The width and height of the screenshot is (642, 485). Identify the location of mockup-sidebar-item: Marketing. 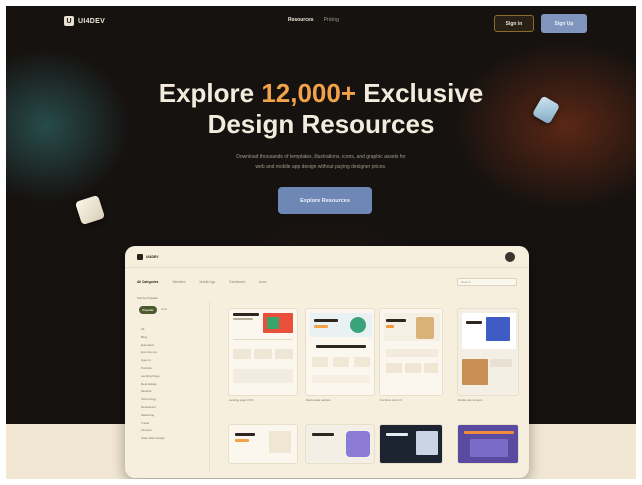
(148, 414).